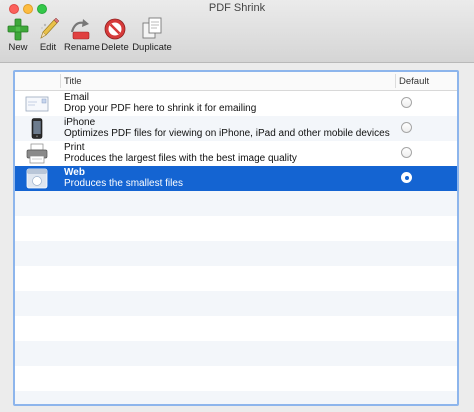 The height and width of the screenshot is (412, 474). What do you see at coordinates (237, 8) in the screenshot?
I see `window-title: PDF Shrink` at bounding box center [237, 8].